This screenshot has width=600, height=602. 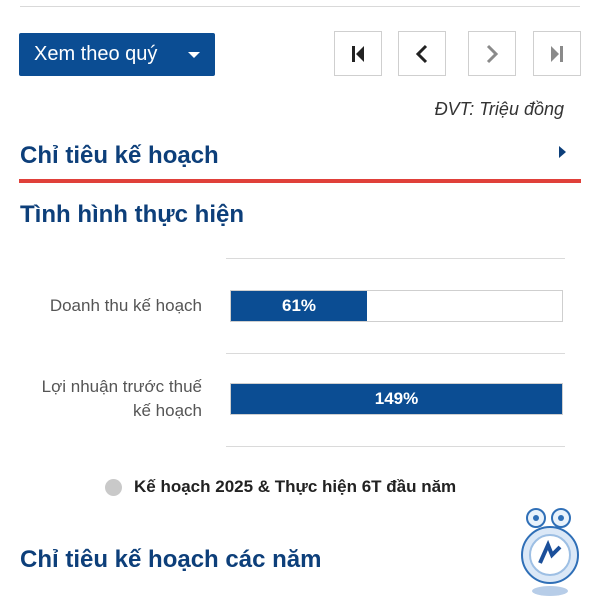 I want to click on plan-section-title: Chỉ tiêu kế hoạch, so click(x=119, y=156).